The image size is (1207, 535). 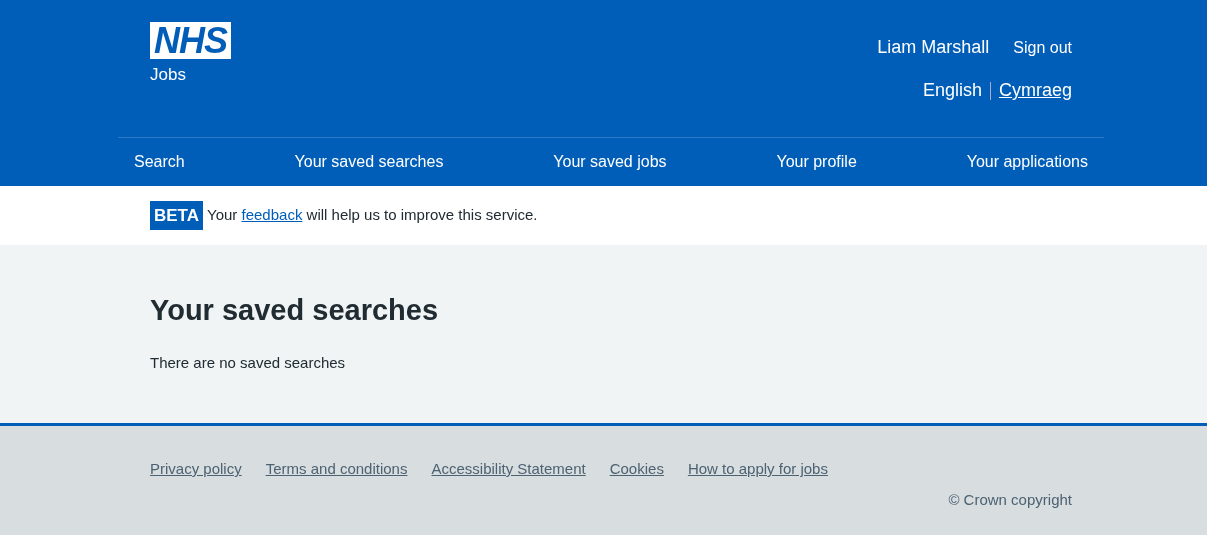 What do you see at coordinates (372, 215) in the screenshot?
I see `feedback-message: Your feedback will help us to improve this service.` at bounding box center [372, 215].